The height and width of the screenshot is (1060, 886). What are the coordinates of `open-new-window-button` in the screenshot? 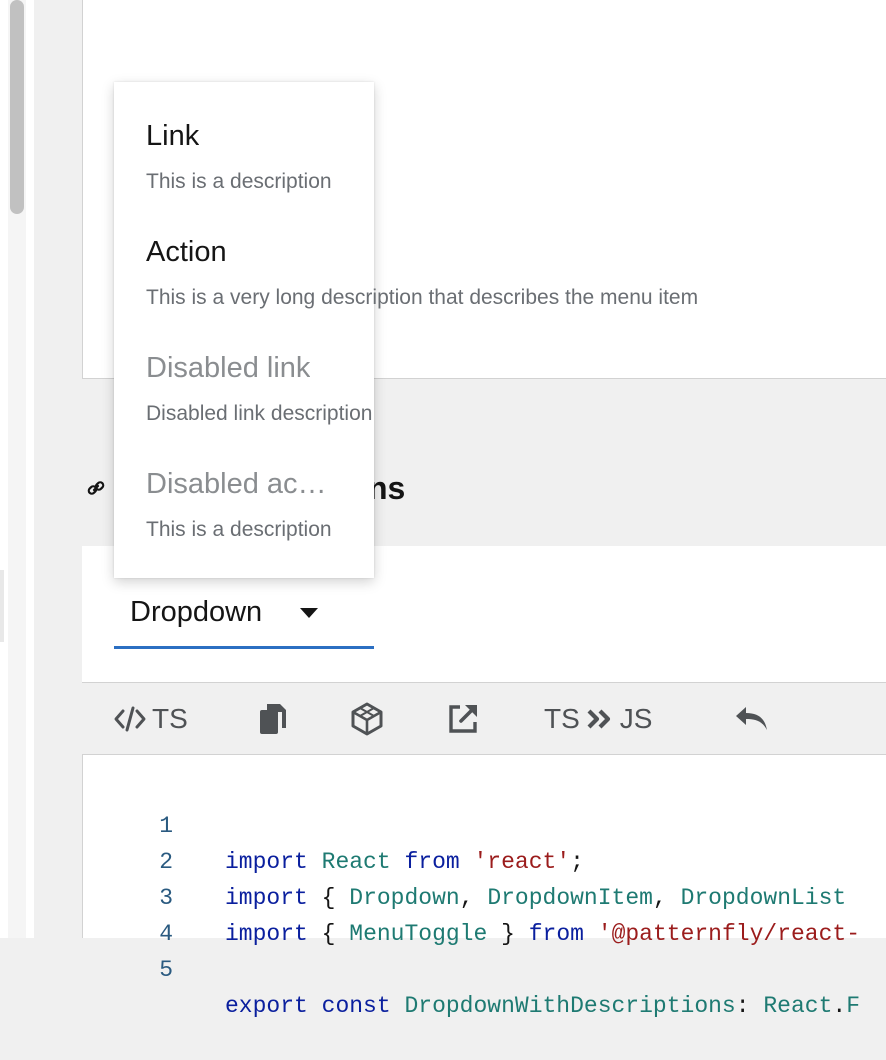 It's located at (463, 719).